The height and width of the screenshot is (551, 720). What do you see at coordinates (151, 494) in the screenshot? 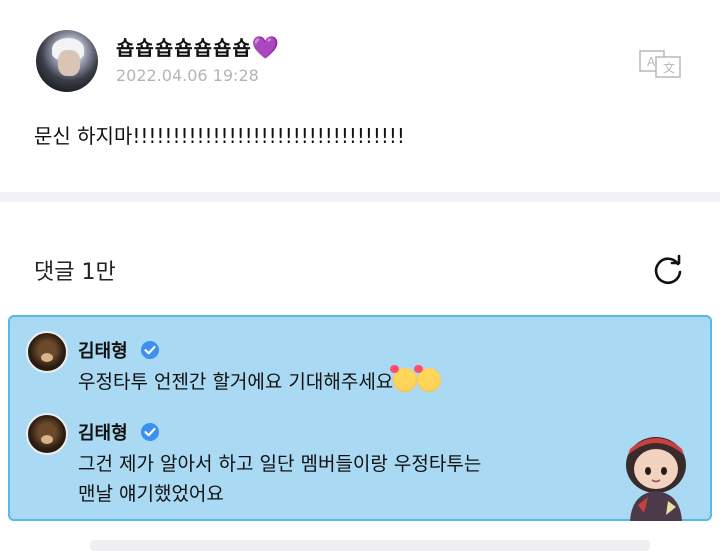
I see `comment-text-line: 맨날 얘기했었어요` at bounding box center [151, 494].